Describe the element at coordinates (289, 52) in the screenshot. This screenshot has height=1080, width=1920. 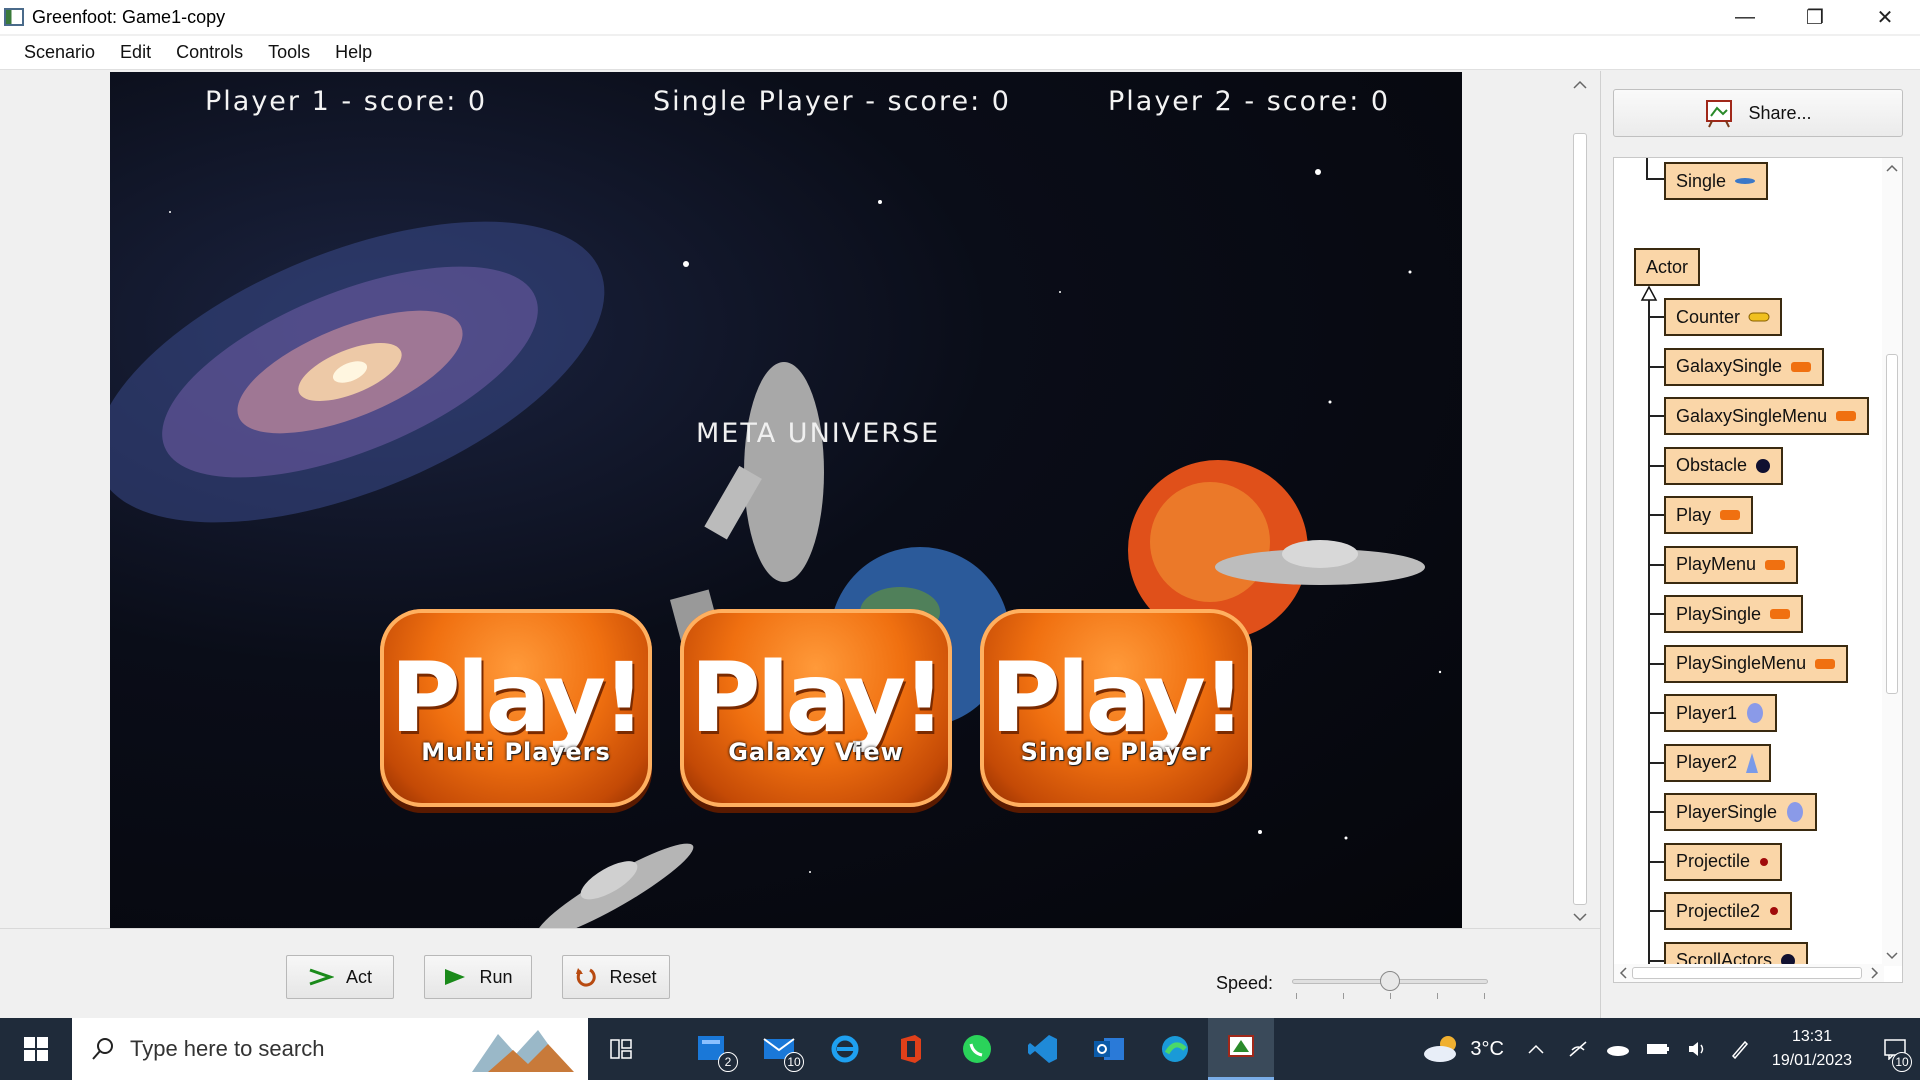
I see `menu-tools: Tools` at that location.